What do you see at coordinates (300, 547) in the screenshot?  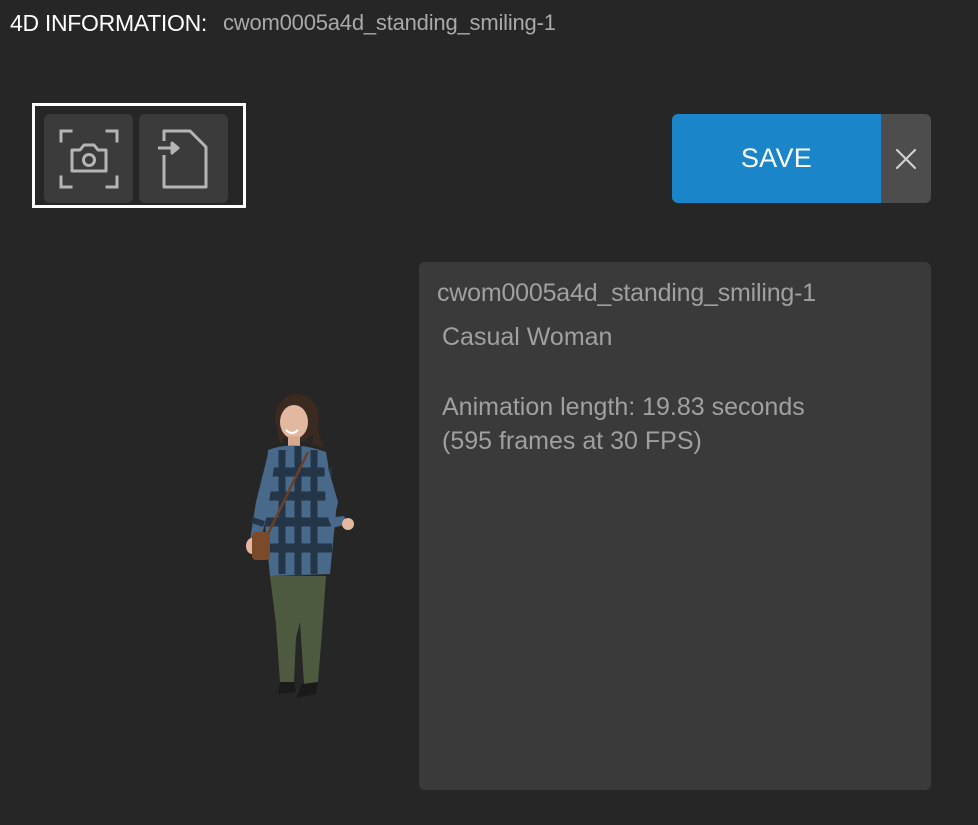 I see `character-preview` at bounding box center [300, 547].